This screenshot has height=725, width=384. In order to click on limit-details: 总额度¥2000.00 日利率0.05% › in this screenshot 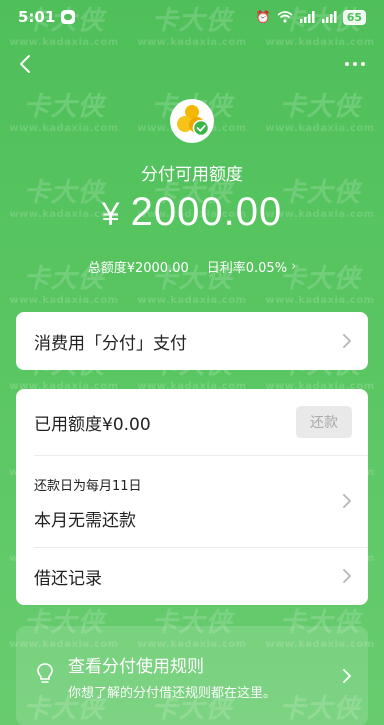, I will do `click(192, 266)`.